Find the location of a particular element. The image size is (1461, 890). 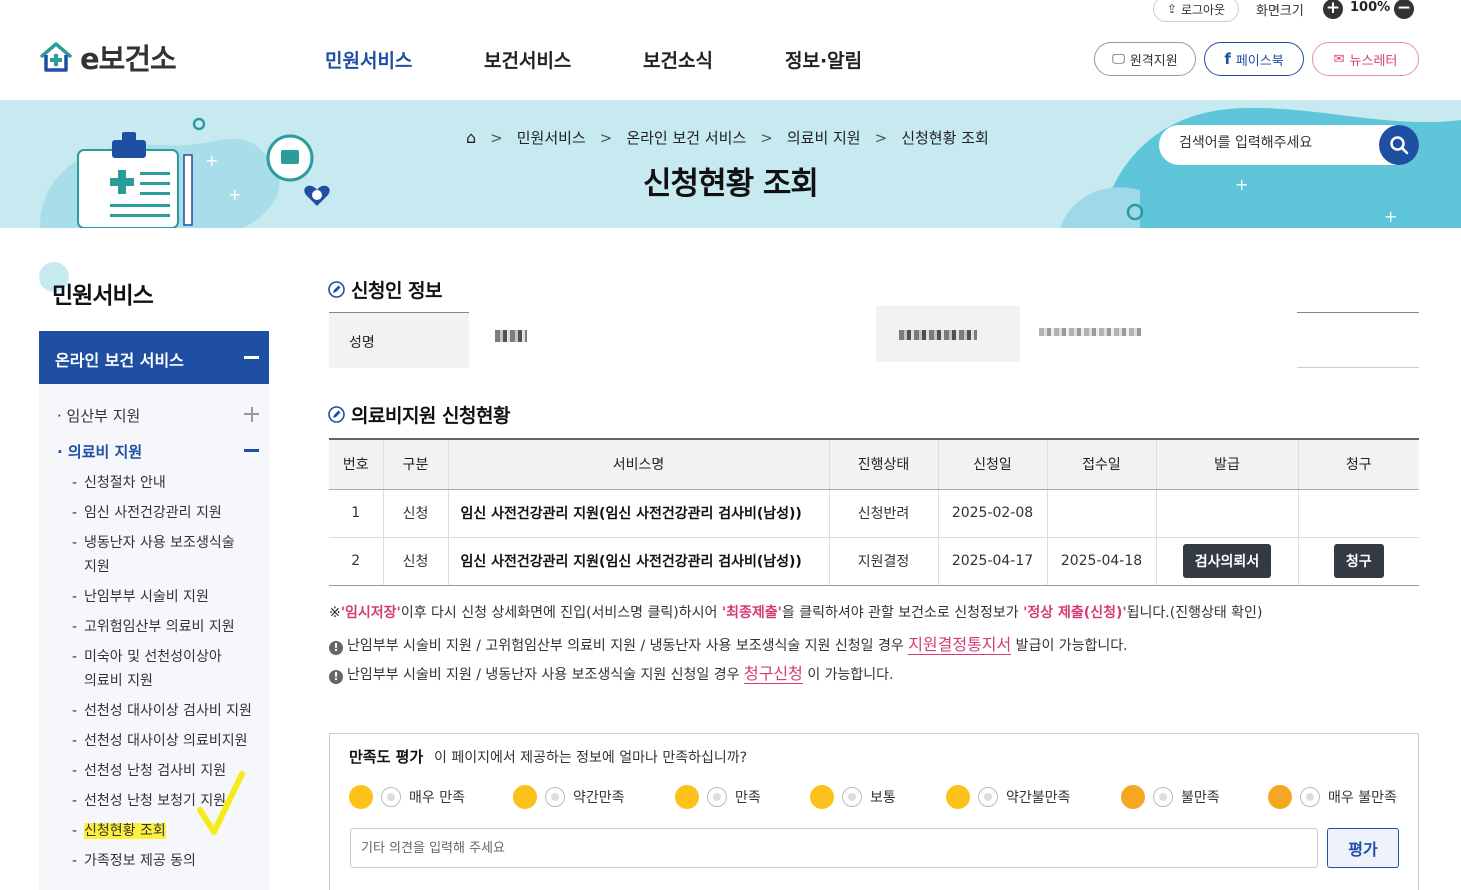

sidebar-item: - 난임부부 시술비 지원 is located at coordinates (140, 597).